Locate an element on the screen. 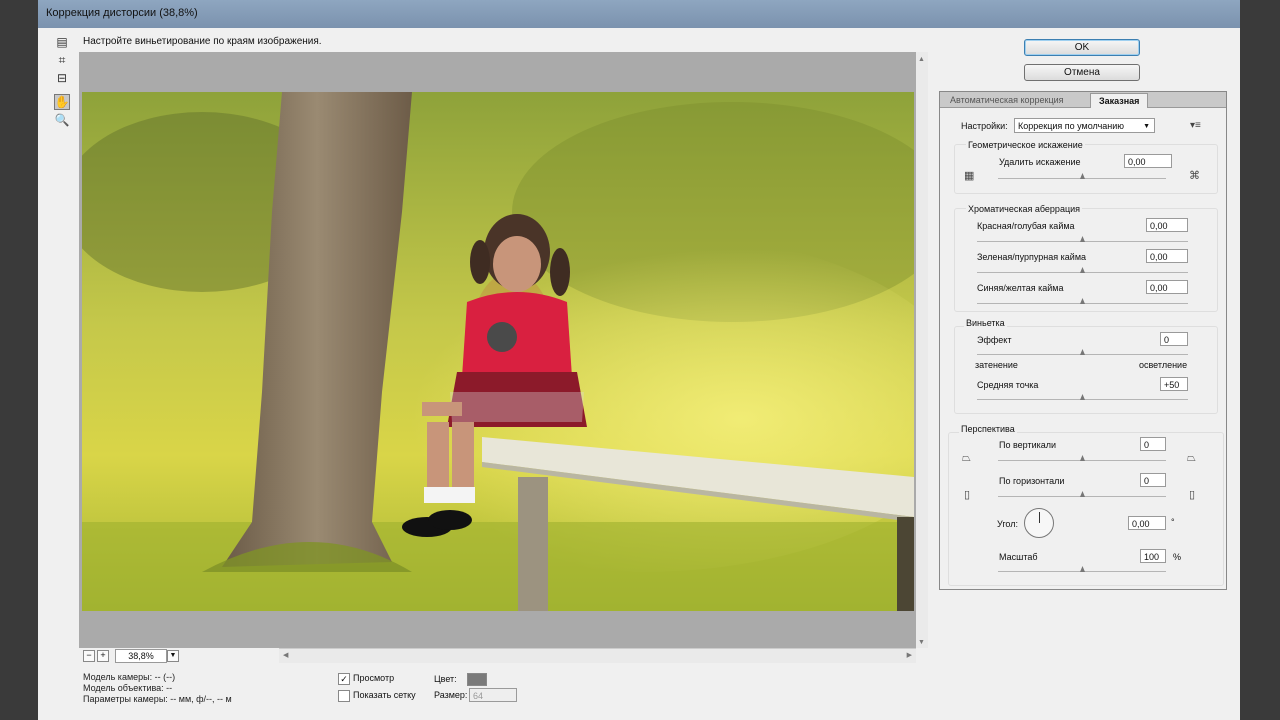 This screenshot has height=720, width=1280. blue-yellow-field: 0,00 is located at coordinates (1167, 287).